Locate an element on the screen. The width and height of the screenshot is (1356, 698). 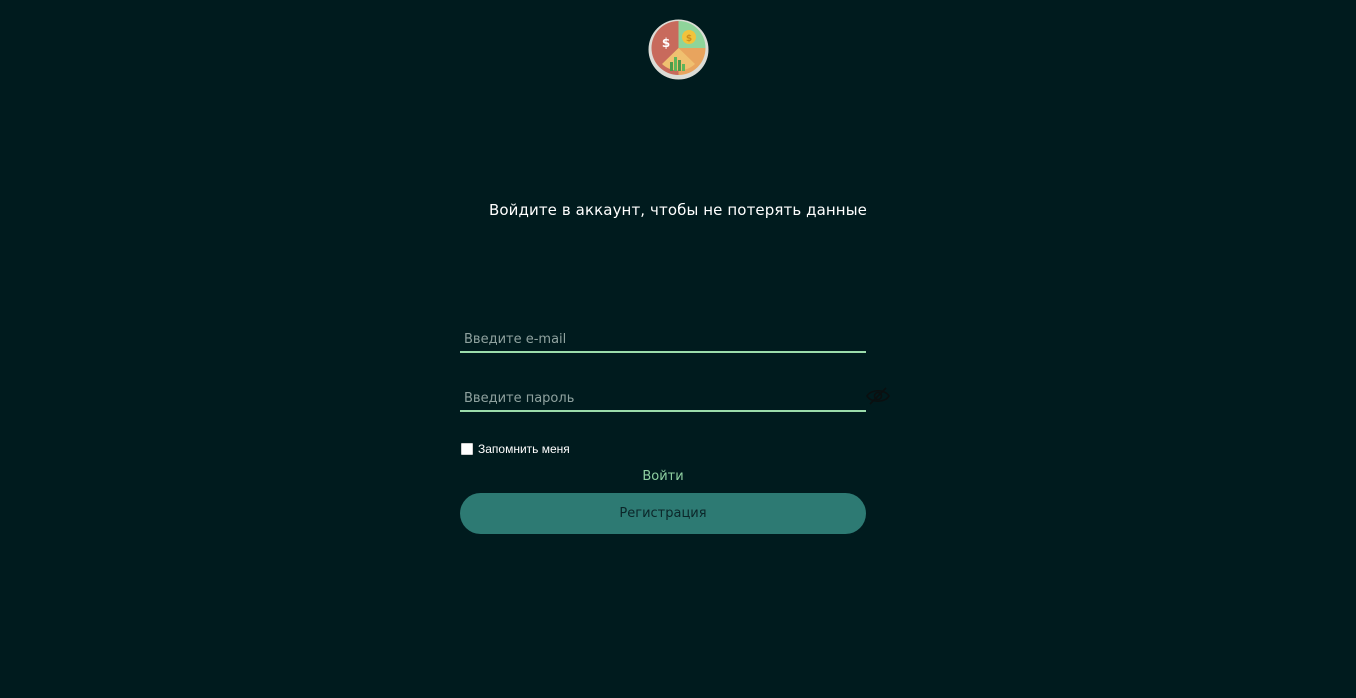
remember-me-label: Запомнить меня is located at coordinates (524, 449).